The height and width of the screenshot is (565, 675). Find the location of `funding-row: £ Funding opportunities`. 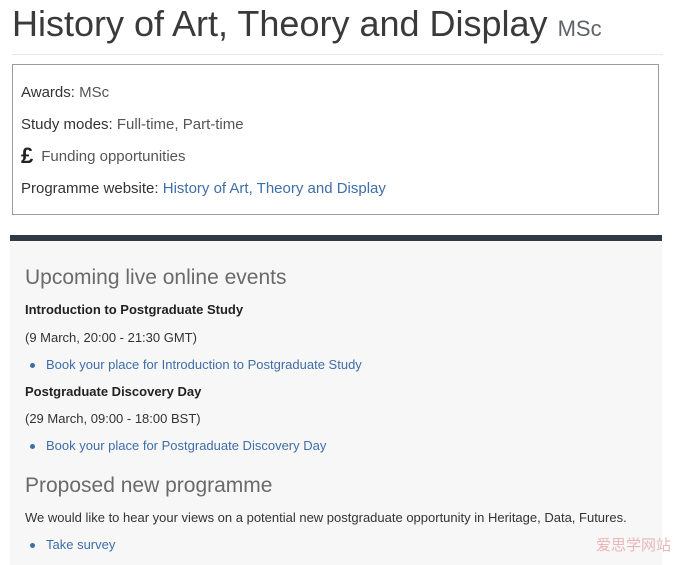

funding-row: £ Funding opportunities is located at coordinates (103, 155).